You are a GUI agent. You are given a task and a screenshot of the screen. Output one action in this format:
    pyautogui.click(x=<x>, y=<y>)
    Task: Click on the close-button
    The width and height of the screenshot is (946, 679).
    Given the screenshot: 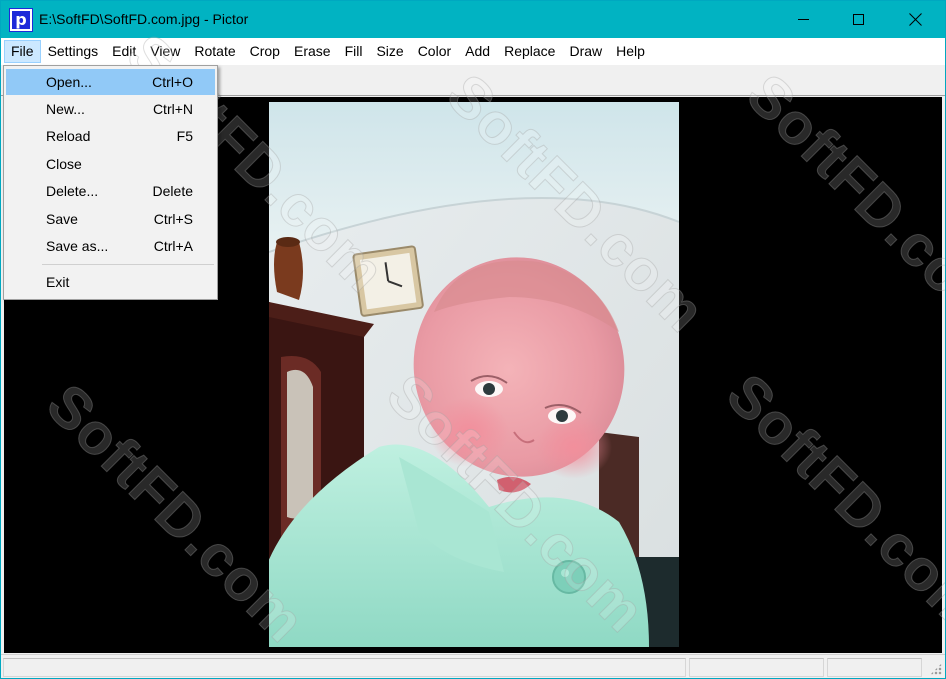 What is the action you would take?
    pyautogui.click(x=915, y=19)
    